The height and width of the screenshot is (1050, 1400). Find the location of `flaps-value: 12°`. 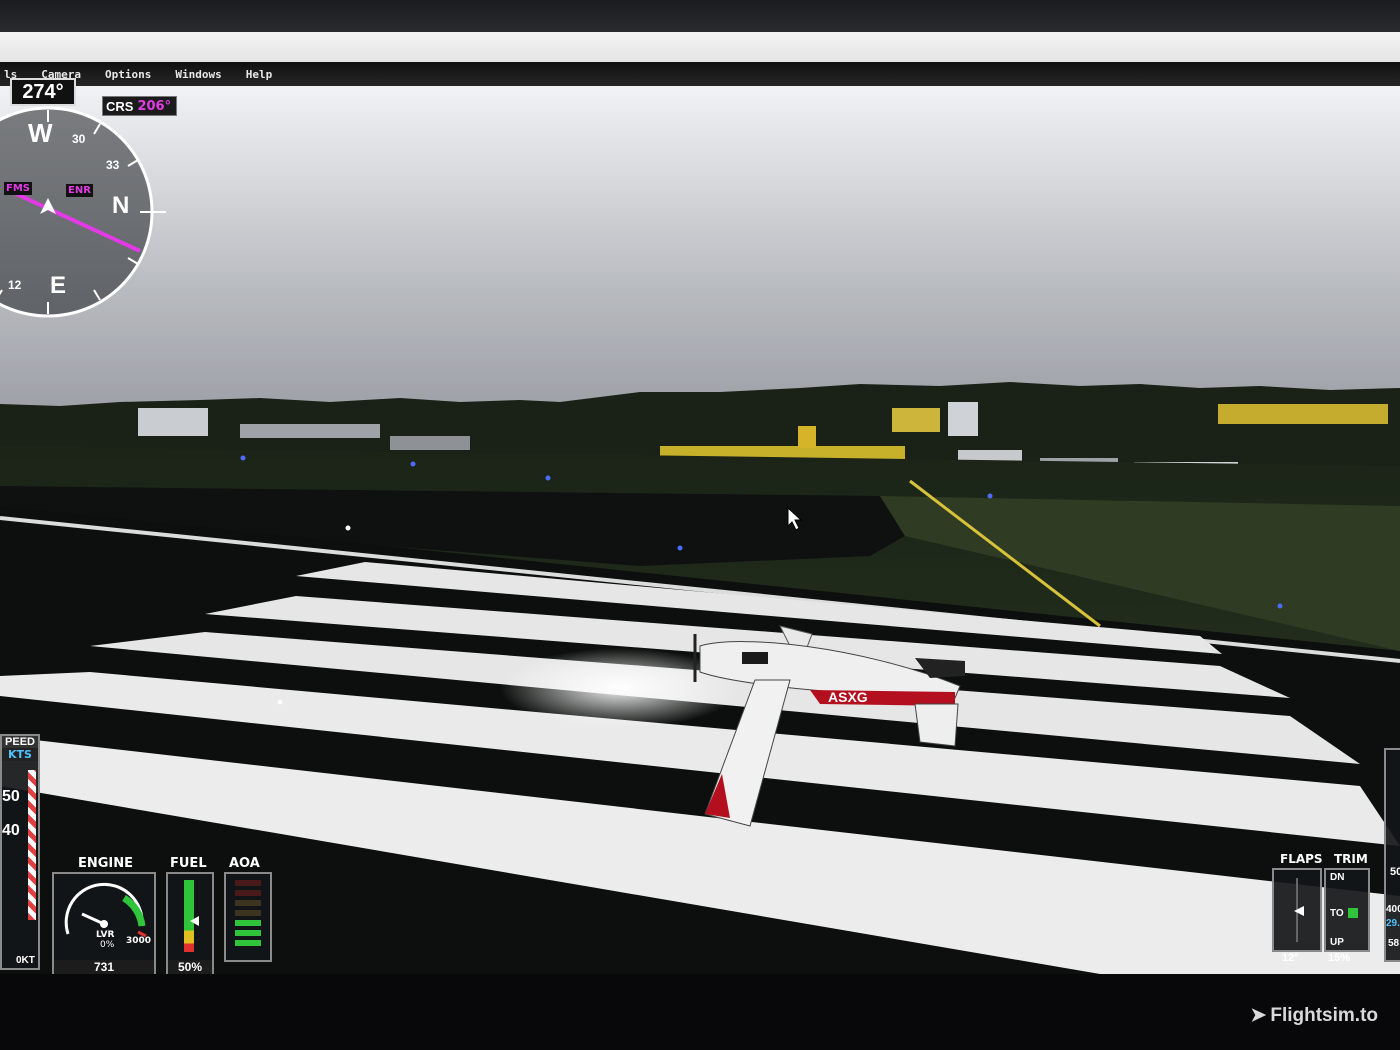

flaps-value: 12° is located at coordinates (1290, 958).